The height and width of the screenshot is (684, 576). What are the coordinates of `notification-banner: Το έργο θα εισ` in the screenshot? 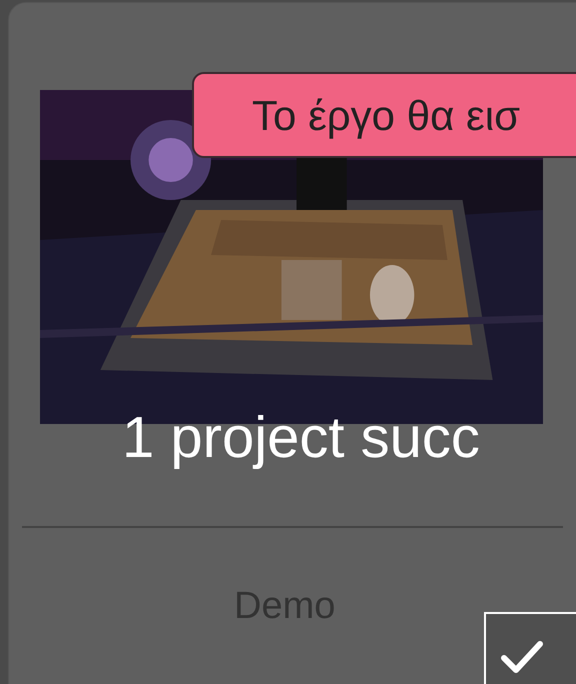 It's located at (384, 115).